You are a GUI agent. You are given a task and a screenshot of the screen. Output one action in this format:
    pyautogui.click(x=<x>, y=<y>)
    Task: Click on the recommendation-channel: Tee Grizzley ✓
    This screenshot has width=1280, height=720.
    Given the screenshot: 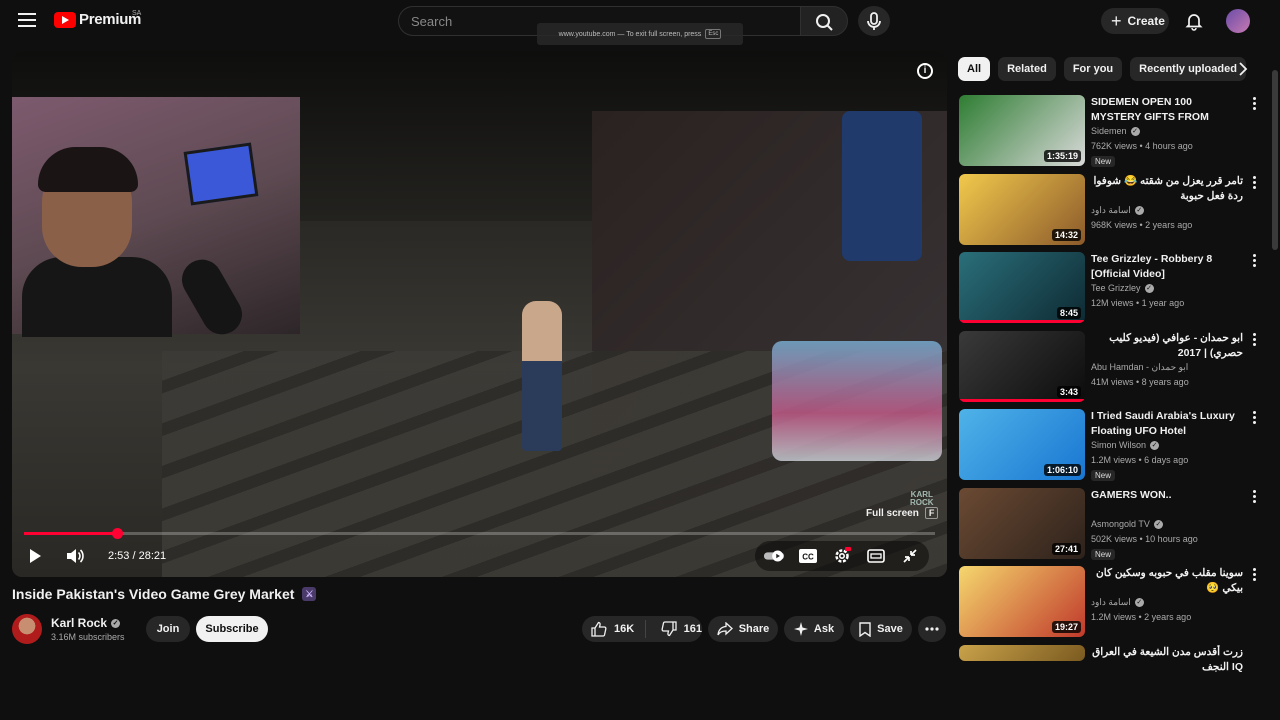 What is the action you would take?
    pyautogui.click(x=1122, y=288)
    